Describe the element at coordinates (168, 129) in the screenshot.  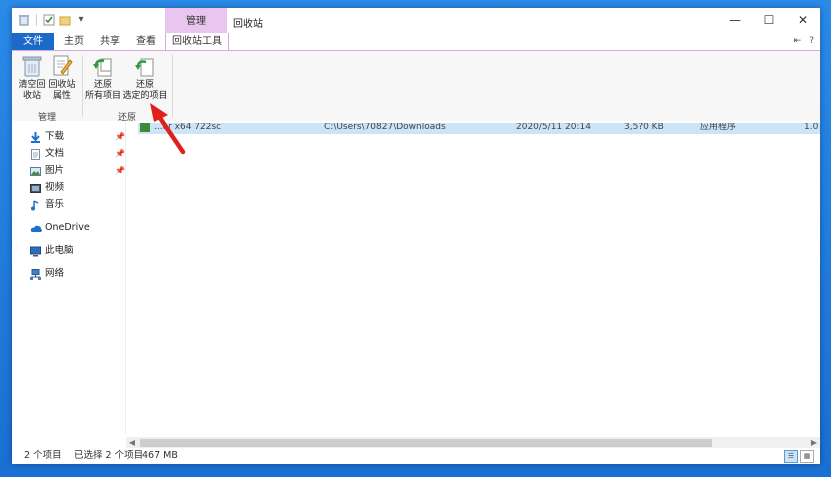
I see `annotation-arrow` at that location.